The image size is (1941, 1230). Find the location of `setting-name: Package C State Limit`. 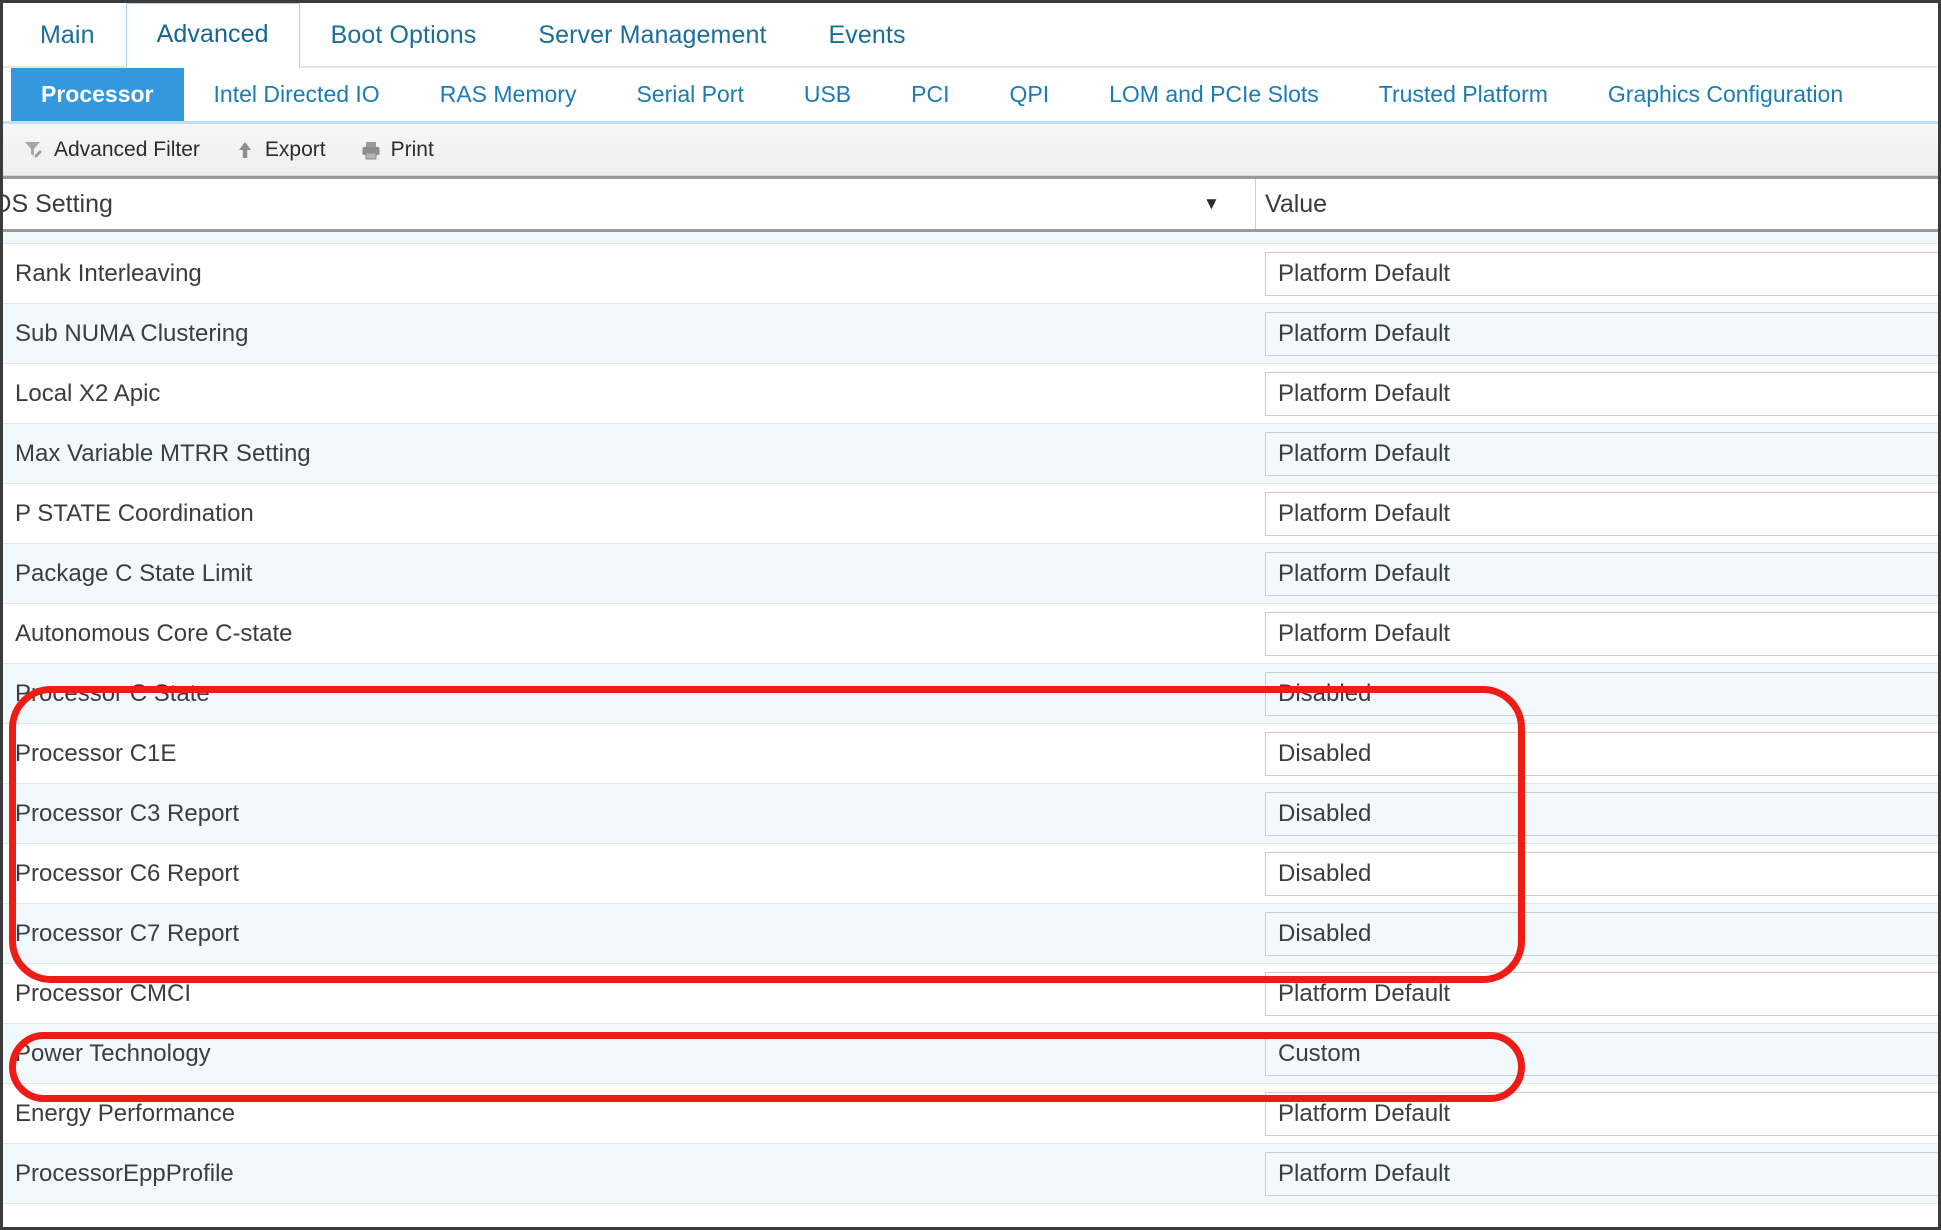

setting-name: Package C State Limit is located at coordinates (134, 573).